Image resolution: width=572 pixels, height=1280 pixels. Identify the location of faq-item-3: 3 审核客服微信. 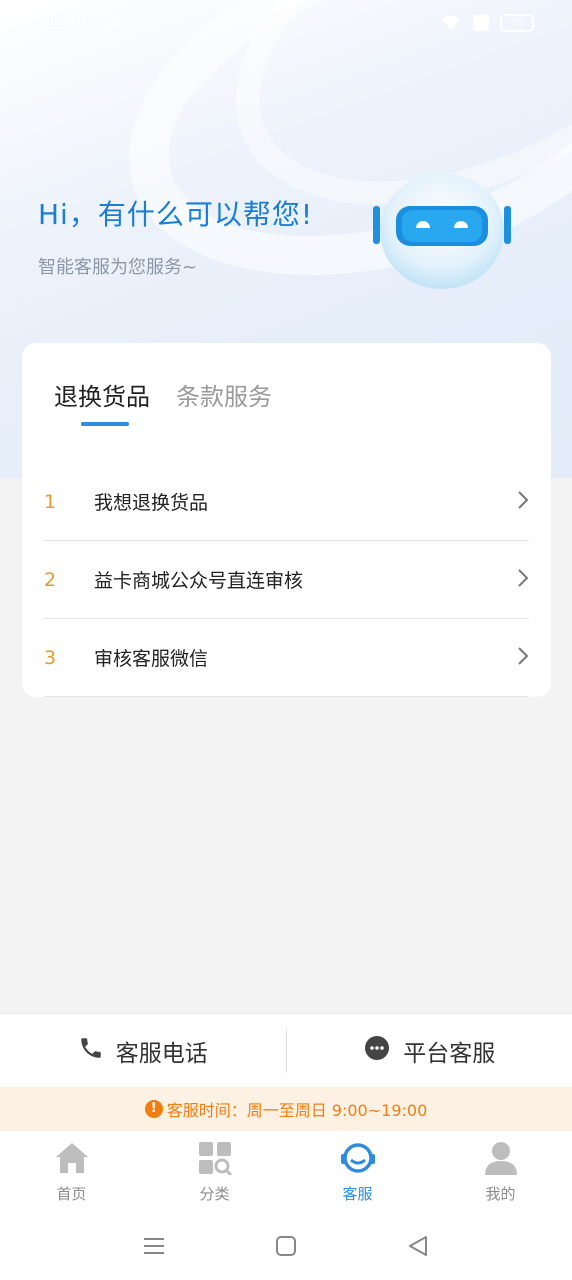
(286, 658).